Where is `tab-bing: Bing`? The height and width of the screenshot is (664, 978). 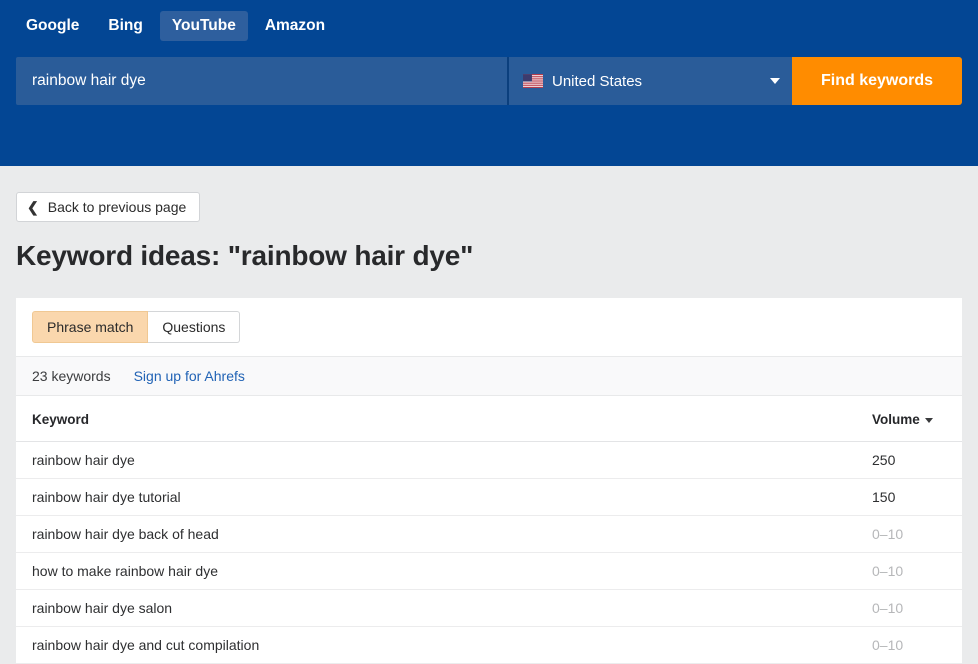 tab-bing: Bing is located at coordinates (125, 26).